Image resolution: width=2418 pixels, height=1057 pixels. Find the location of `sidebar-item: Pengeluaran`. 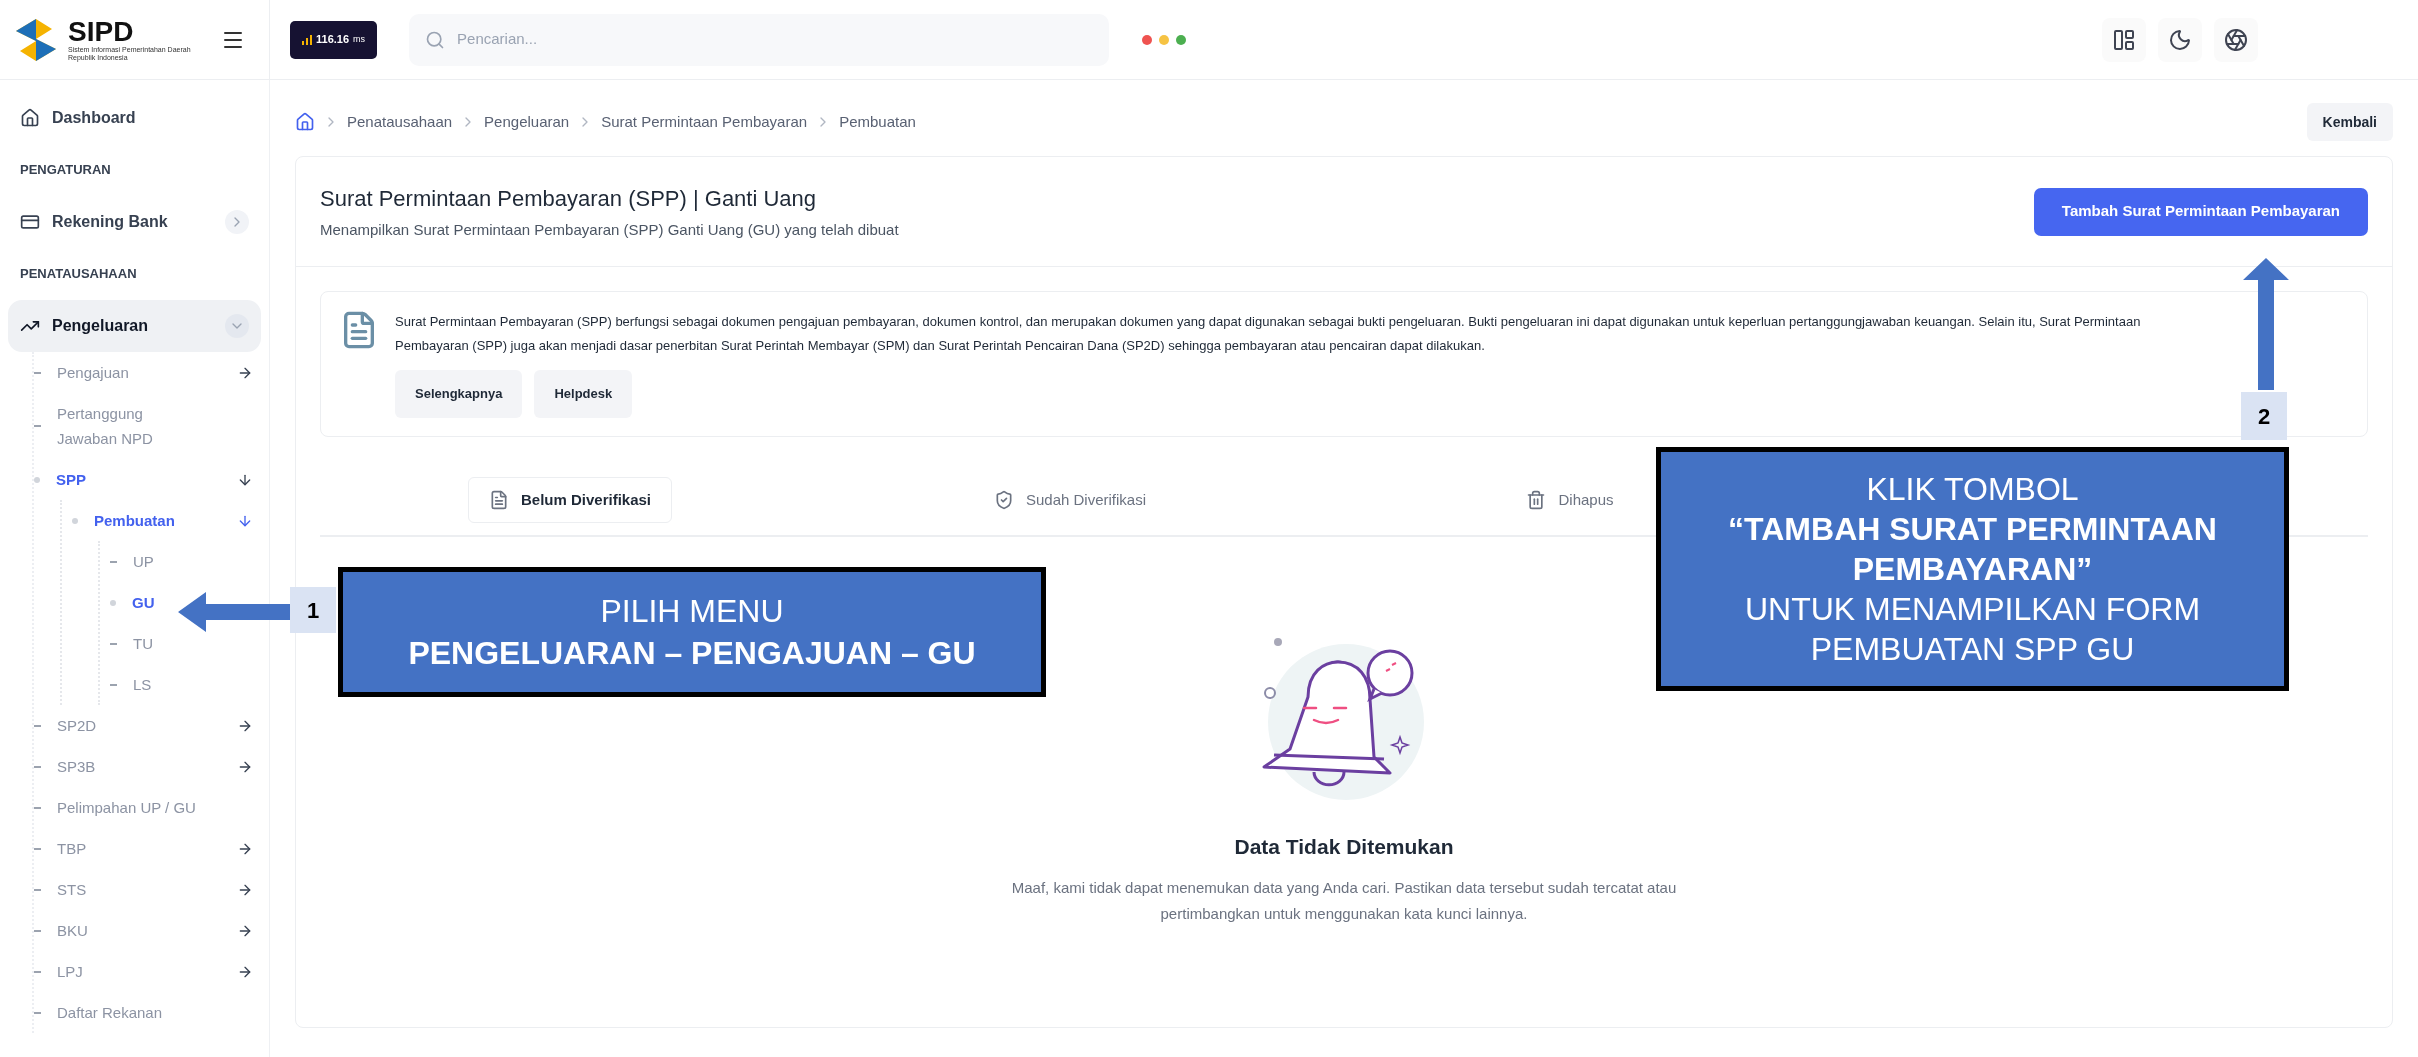

sidebar-item: Pengeluaran is located at coordinates (134, 326).